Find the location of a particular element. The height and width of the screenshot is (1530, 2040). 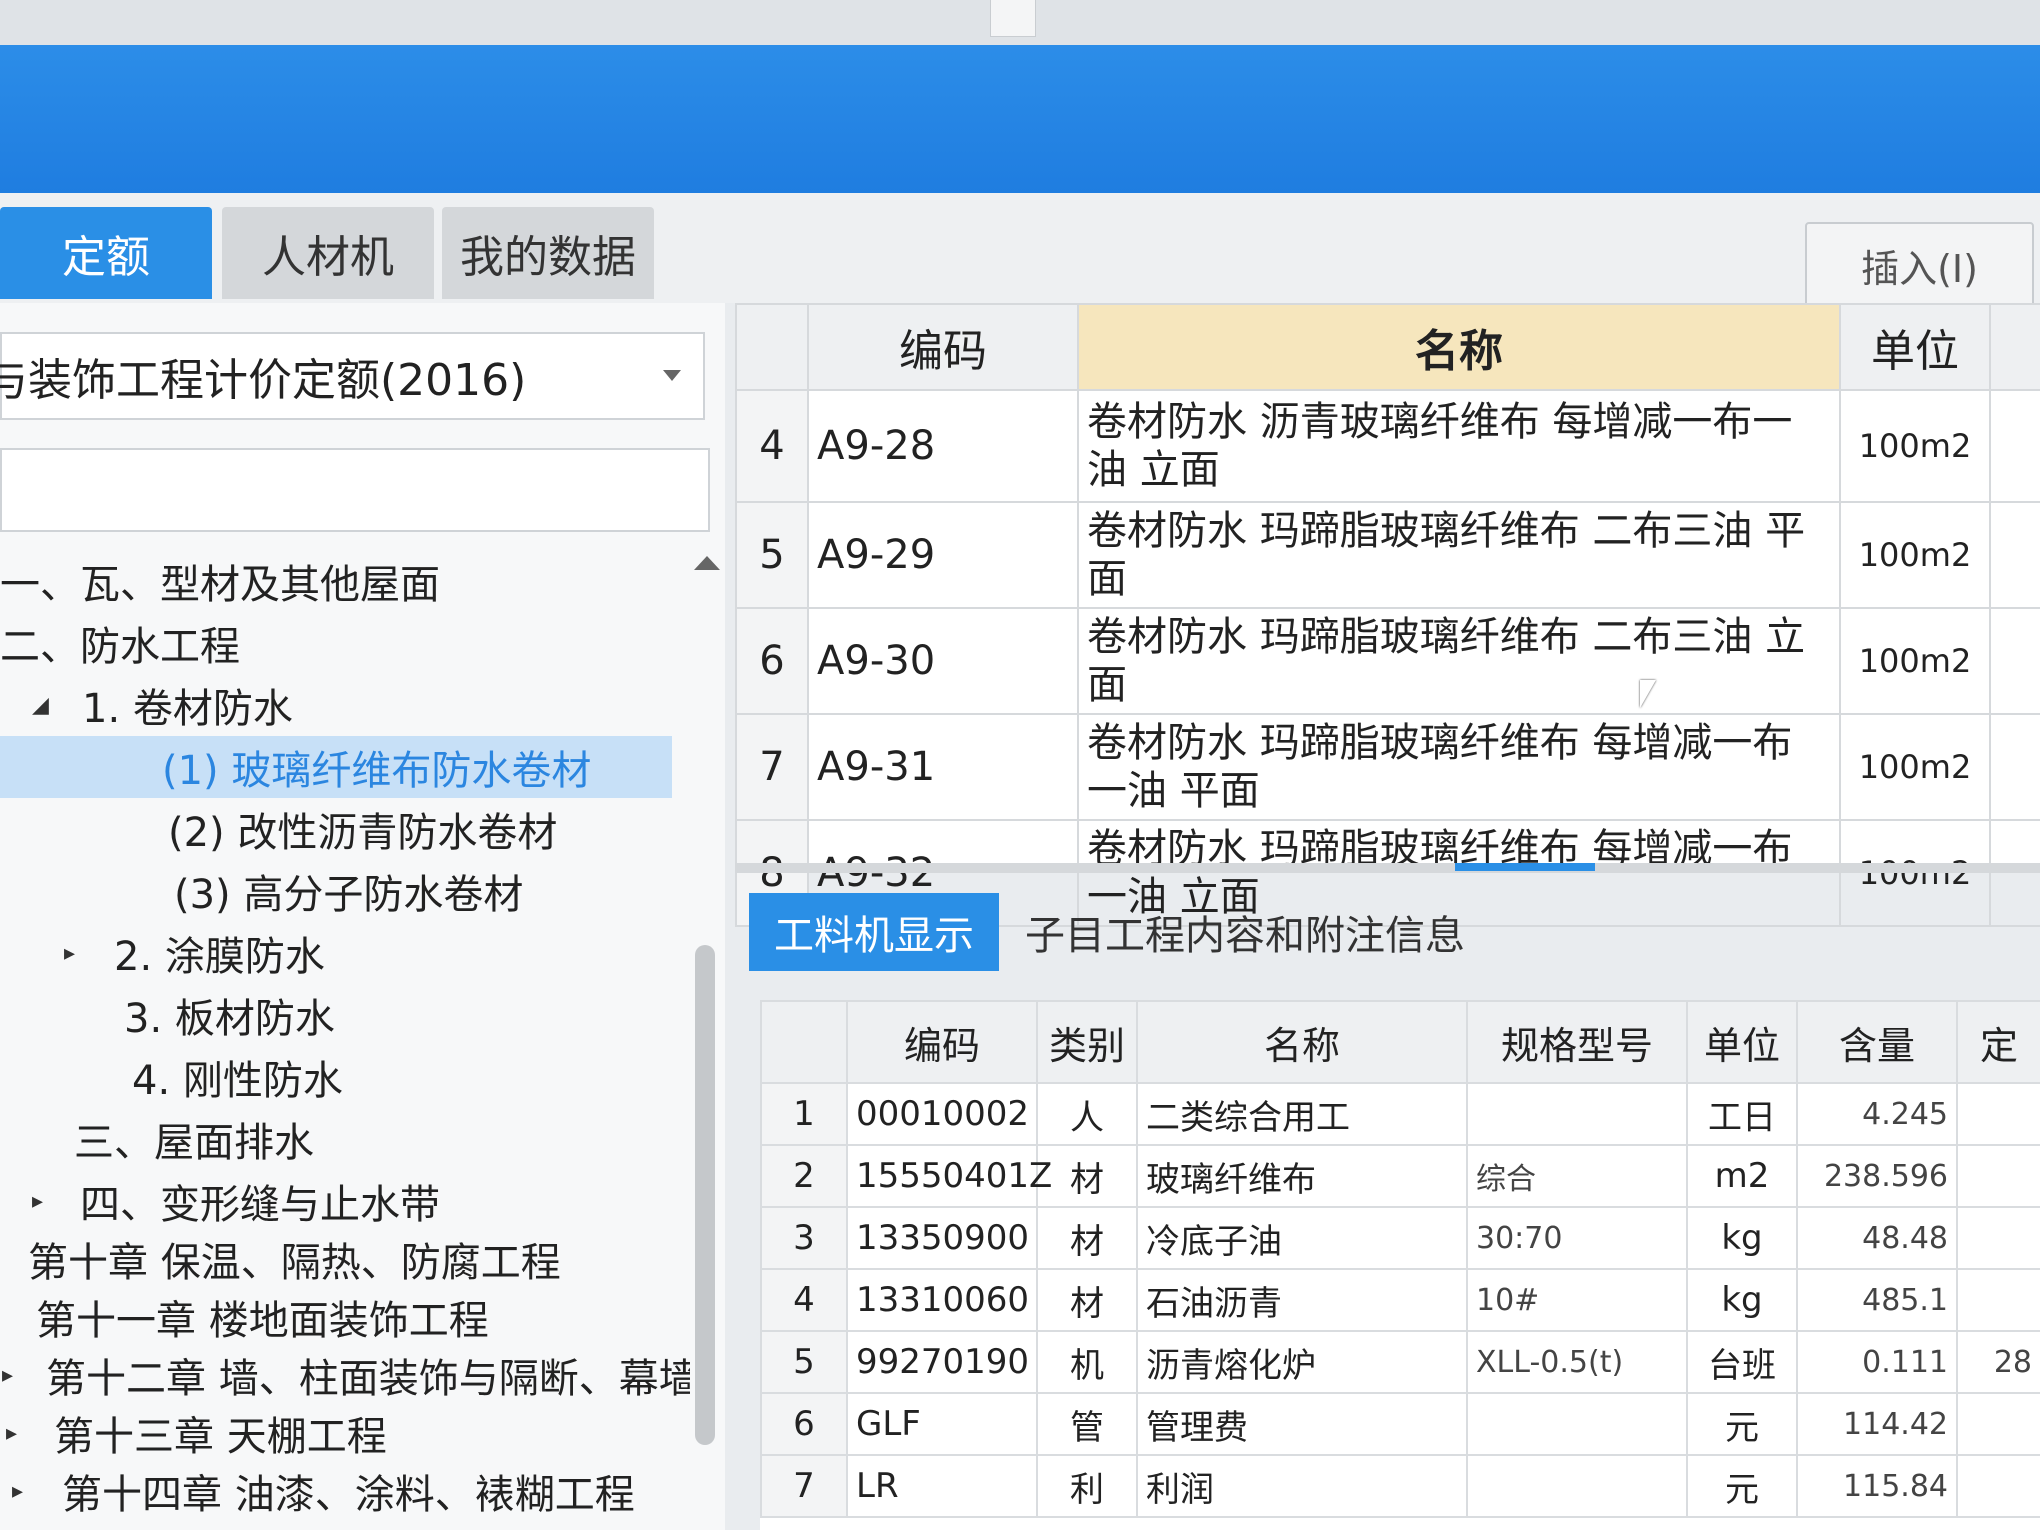

tree-item: 三、屋面排水 is located at coordinates (345, 1139).